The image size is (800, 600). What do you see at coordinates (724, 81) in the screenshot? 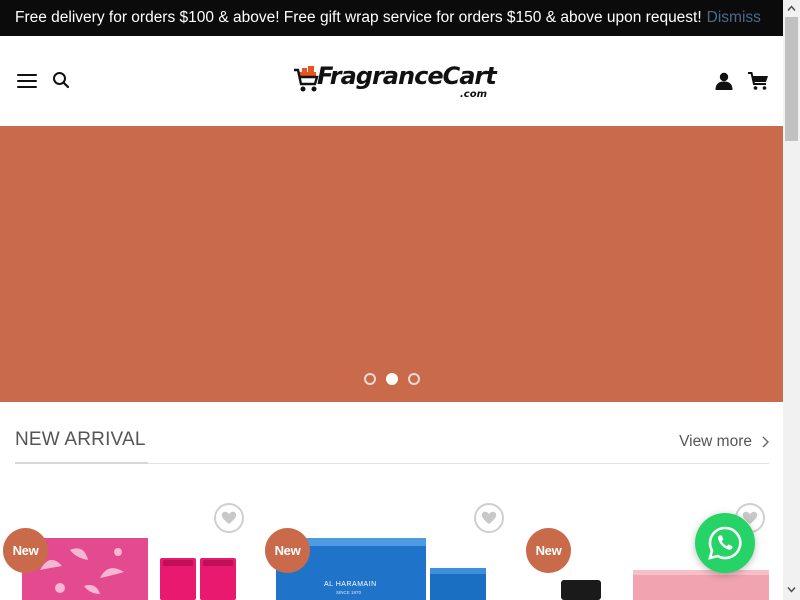
I see `user-icon` at bounding box center [724, 81].